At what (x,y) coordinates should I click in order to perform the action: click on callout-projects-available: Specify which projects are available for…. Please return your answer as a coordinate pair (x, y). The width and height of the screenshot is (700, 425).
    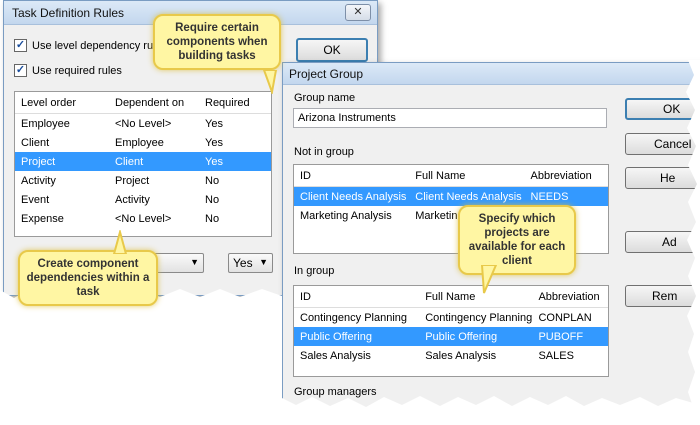
    Looking at the image, I should click on (517, 240).